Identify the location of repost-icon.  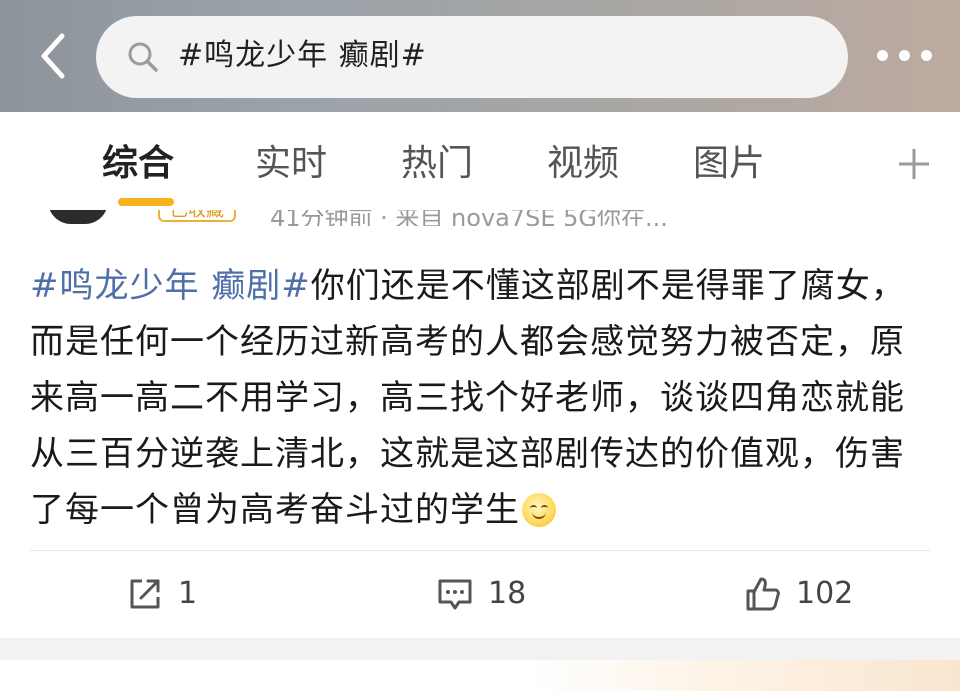
(145, 594).